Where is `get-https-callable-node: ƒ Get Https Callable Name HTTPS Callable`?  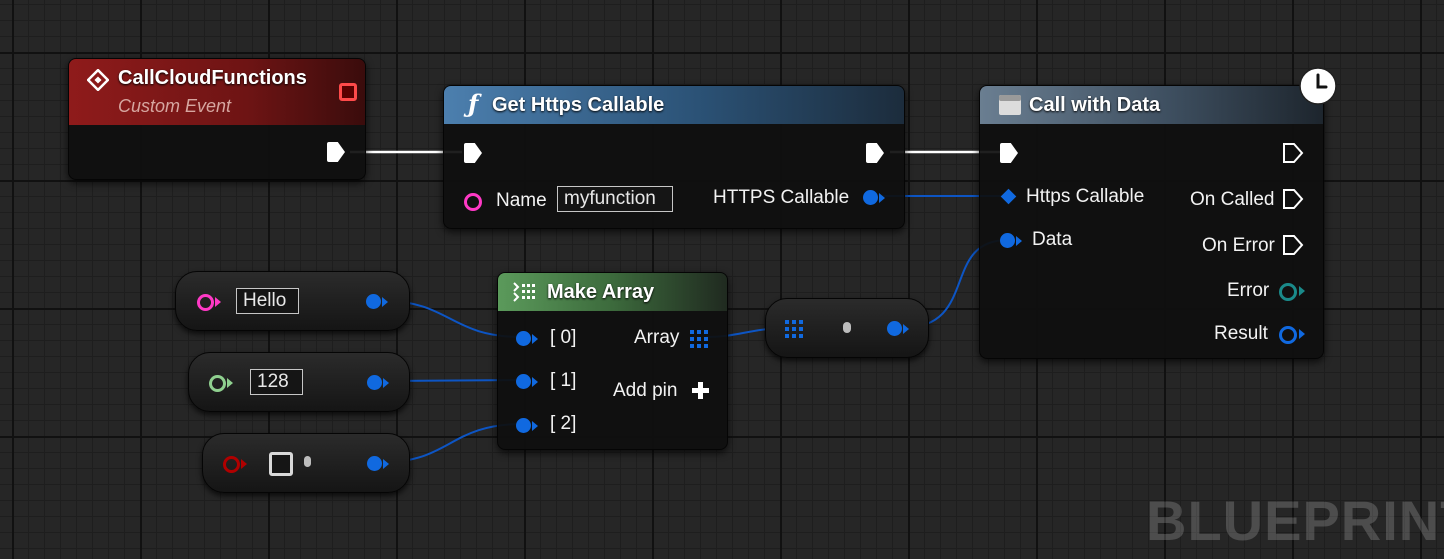
get-https-callable-node: ƒ Get Https Callable Name HTTPS Callable is located at coordinates (674, 157).